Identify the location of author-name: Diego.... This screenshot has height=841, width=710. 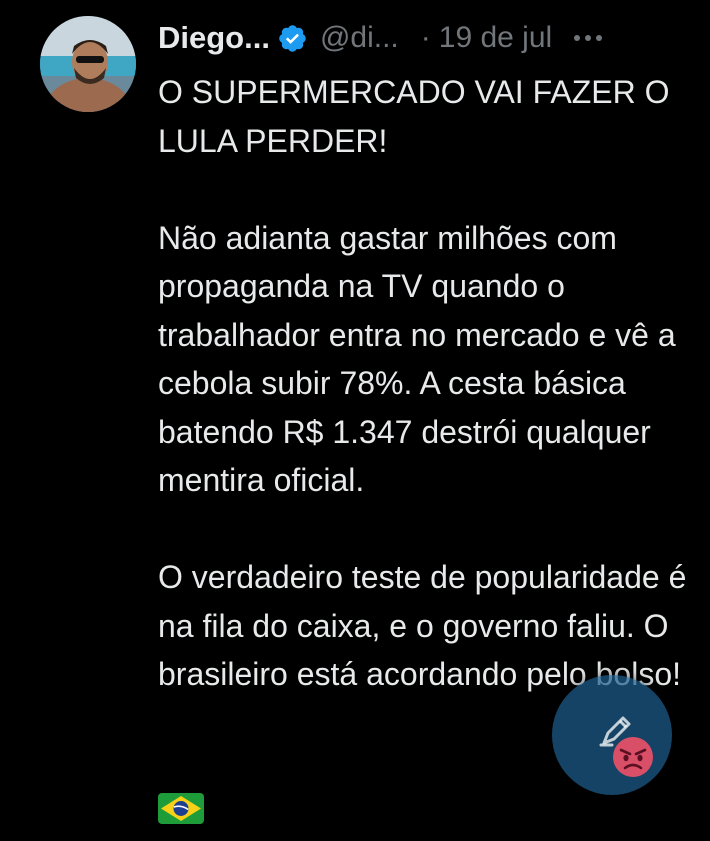
(214, 38).